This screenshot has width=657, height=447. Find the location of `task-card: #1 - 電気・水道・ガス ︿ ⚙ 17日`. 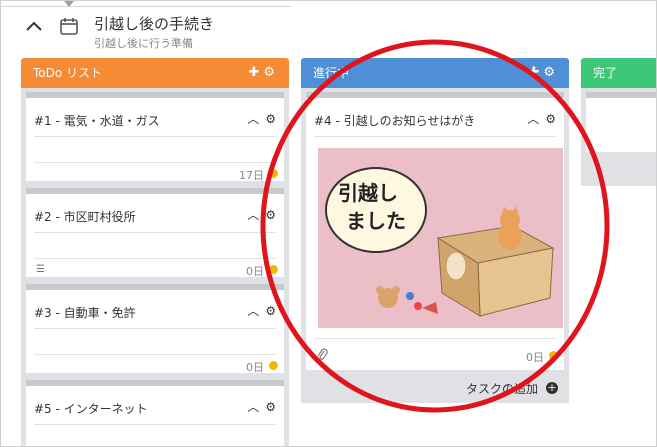

task-card: #1 - 電気・水道・ガス ︿ ⚙ 17日 is located at coordinates (155, 137).